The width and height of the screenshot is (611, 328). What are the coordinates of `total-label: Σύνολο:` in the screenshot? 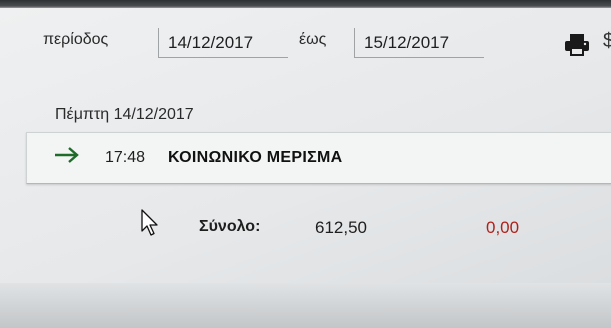 It's located at (230, 226).